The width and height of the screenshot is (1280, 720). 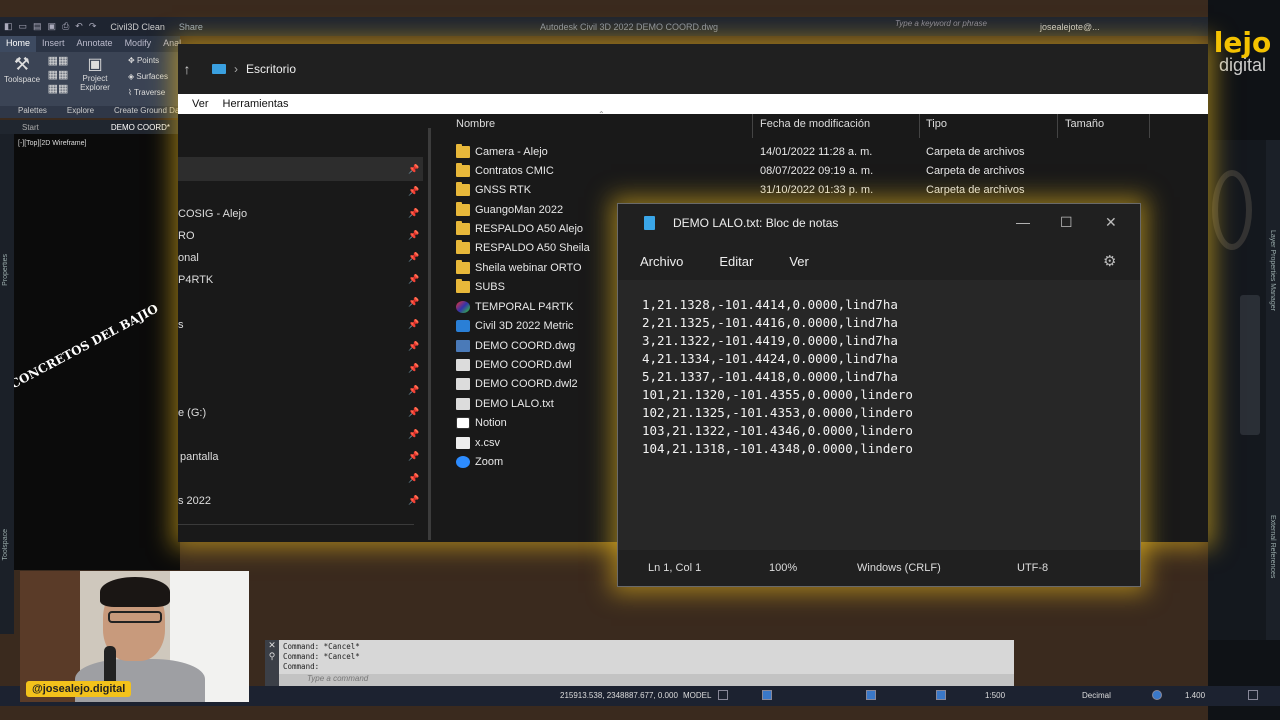 What do you see at coordinates (8, 26) in the screenshot?
I see `app-menu-icon: ◧` at bounding box center [8, 26].